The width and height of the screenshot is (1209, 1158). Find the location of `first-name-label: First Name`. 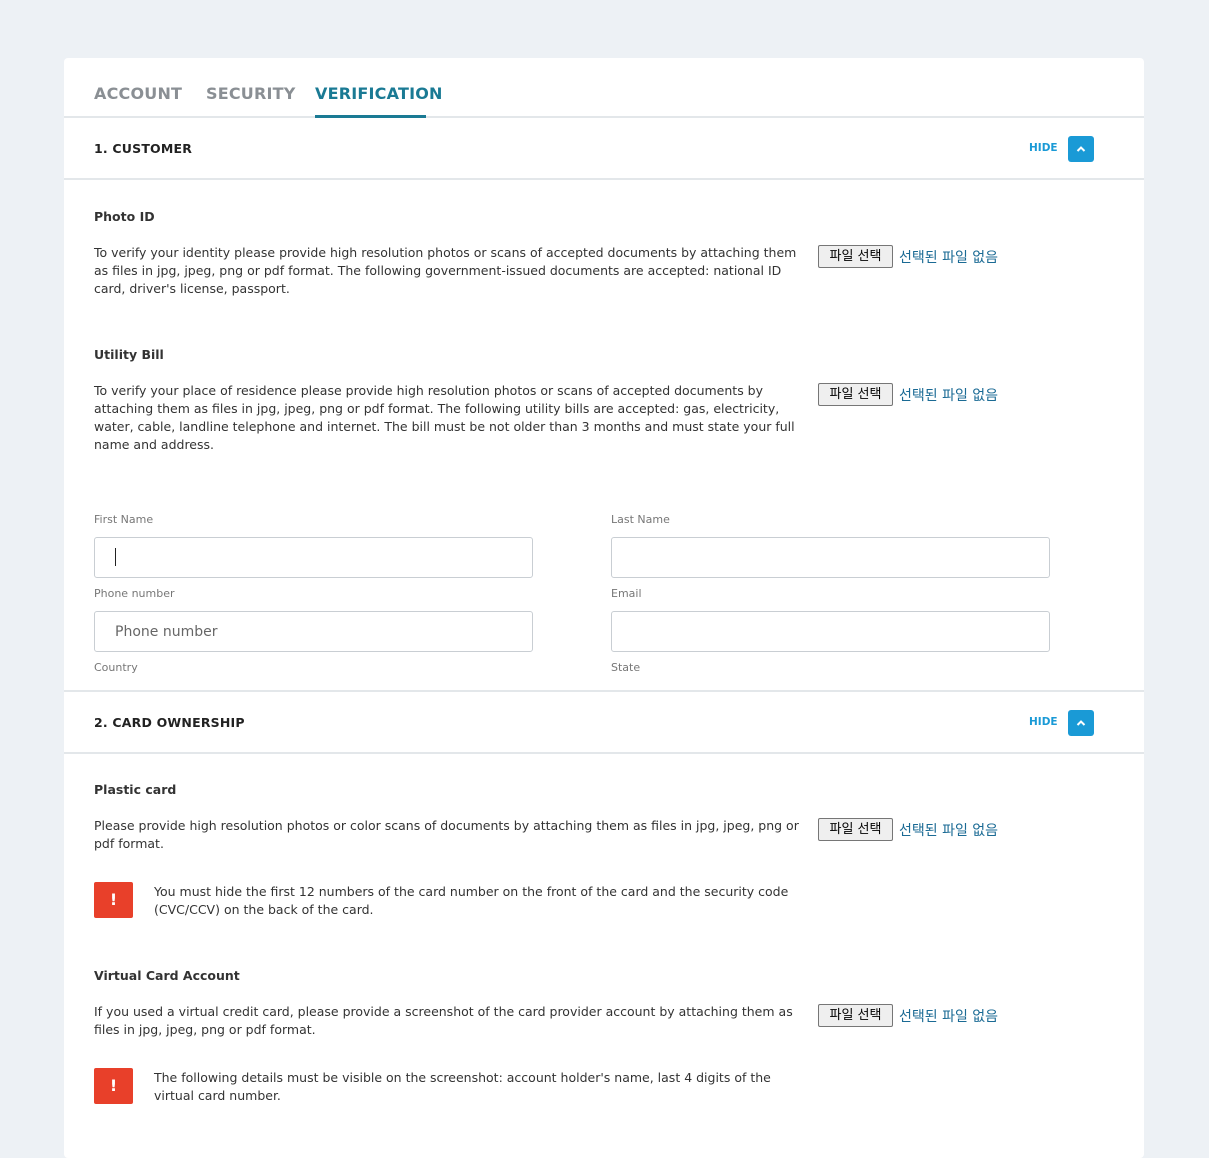

first-name-label: First Name is located at coordinates (124, 519).